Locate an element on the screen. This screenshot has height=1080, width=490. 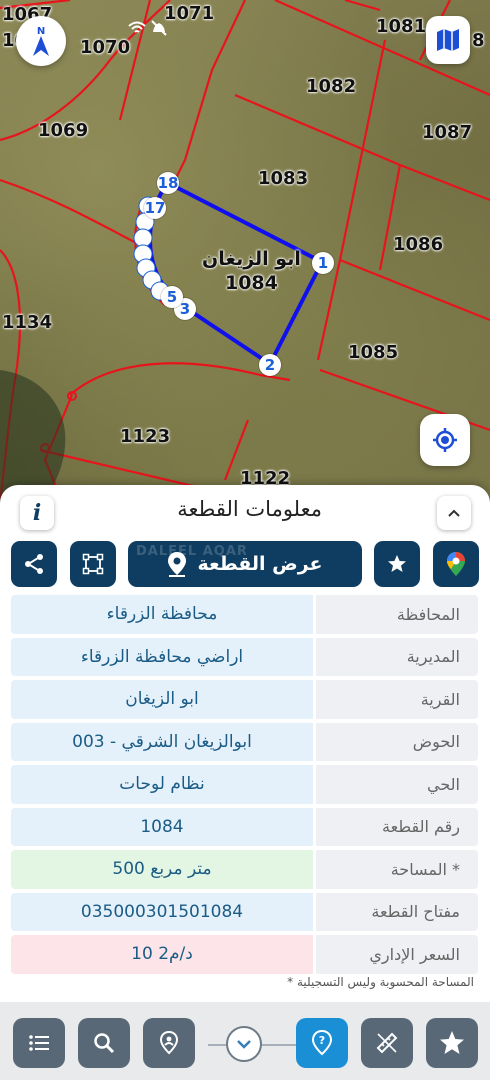
vertex-marker: 5 is located at coordinates (172, 297).